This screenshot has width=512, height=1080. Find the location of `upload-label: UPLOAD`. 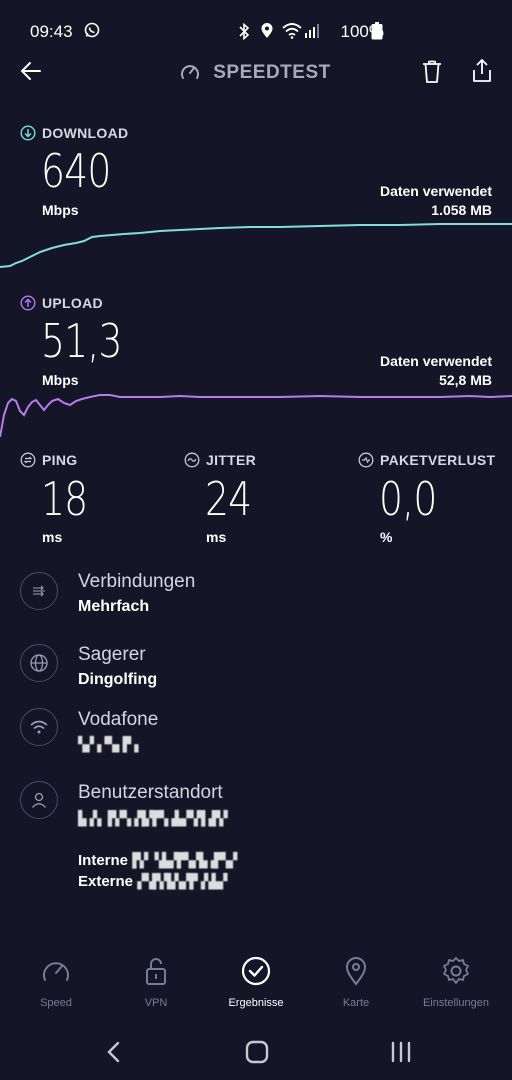

upload-label: UPLOAD is located at coordinates (72, 303).